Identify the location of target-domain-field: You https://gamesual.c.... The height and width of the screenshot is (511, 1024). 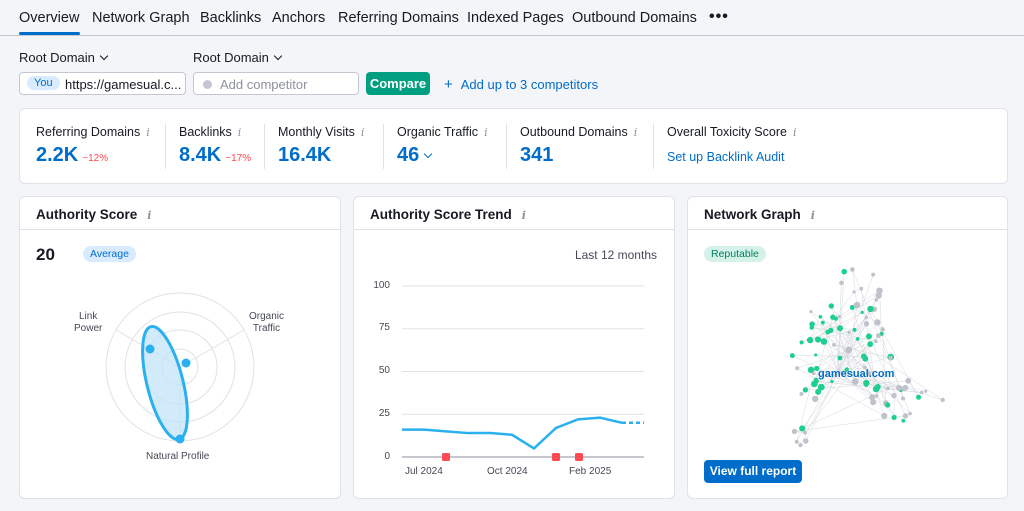
(102, 83).